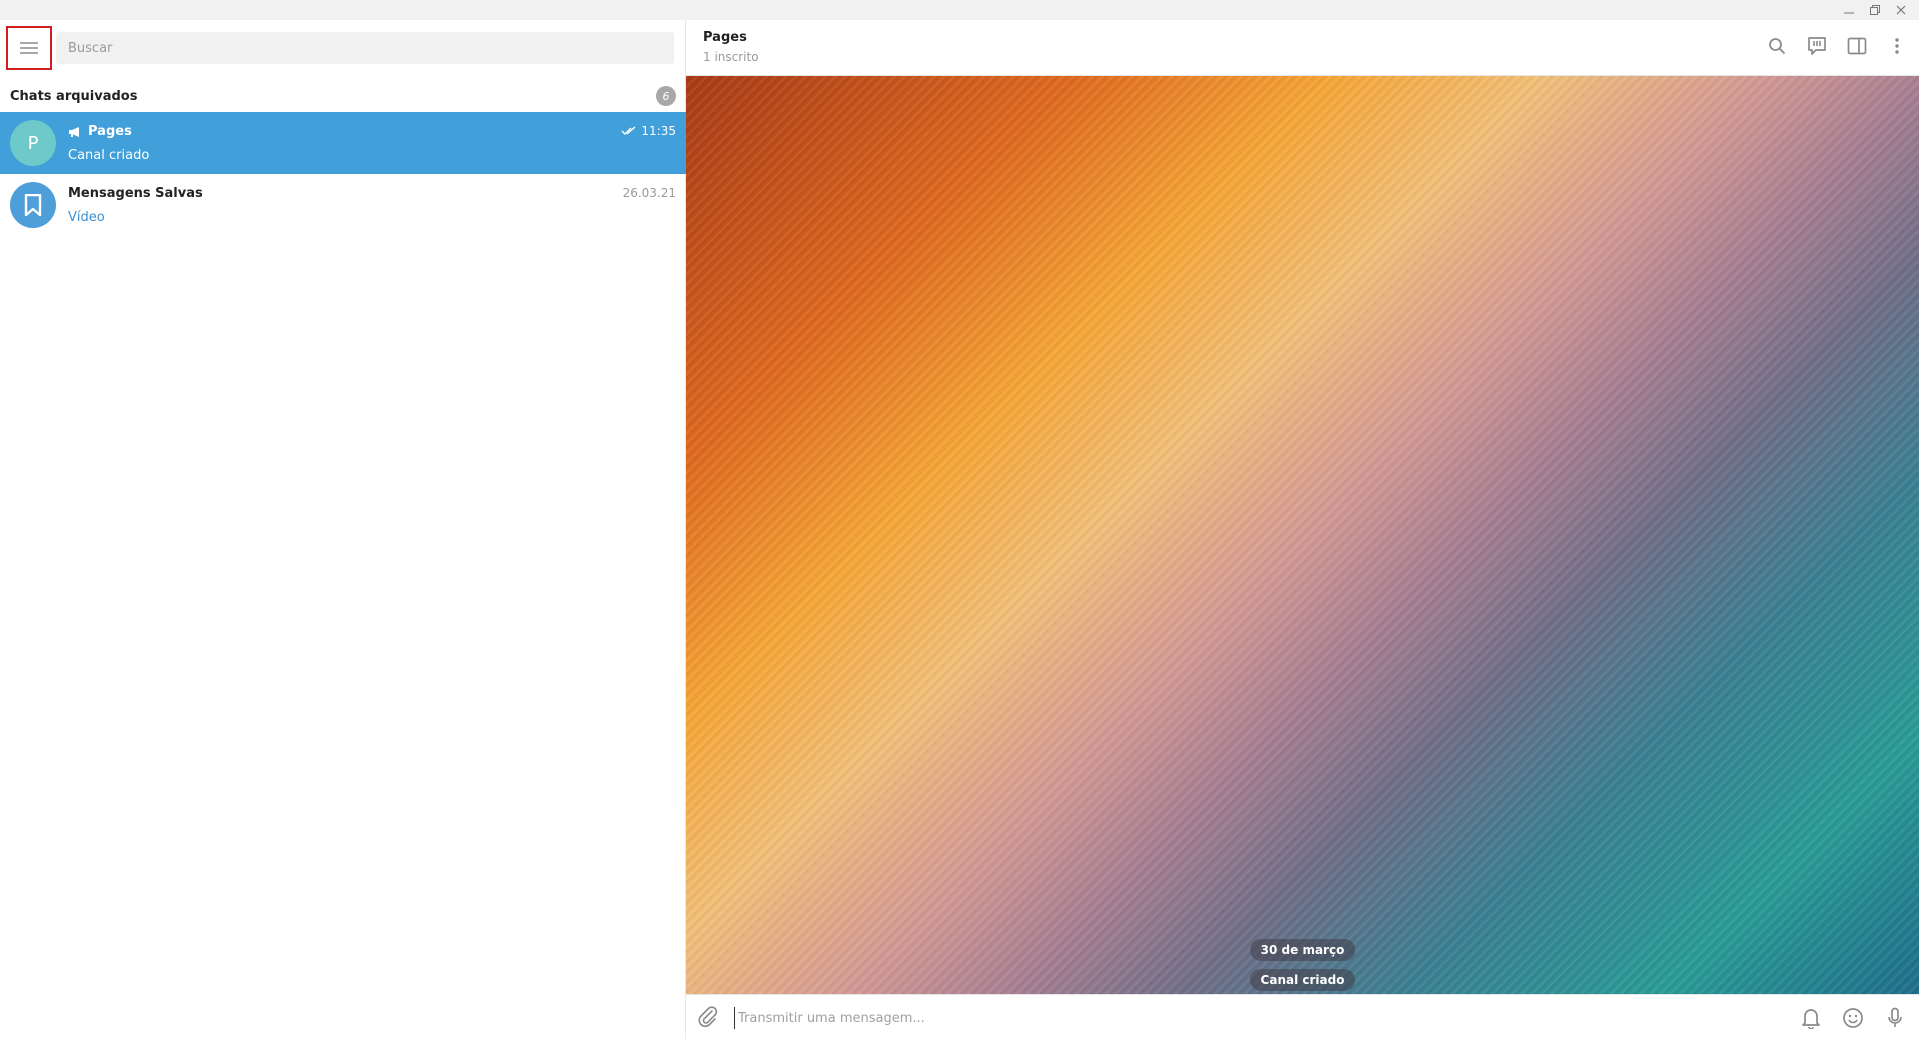  I want to click on chat-preview: Canal criado, so click(109, 155).